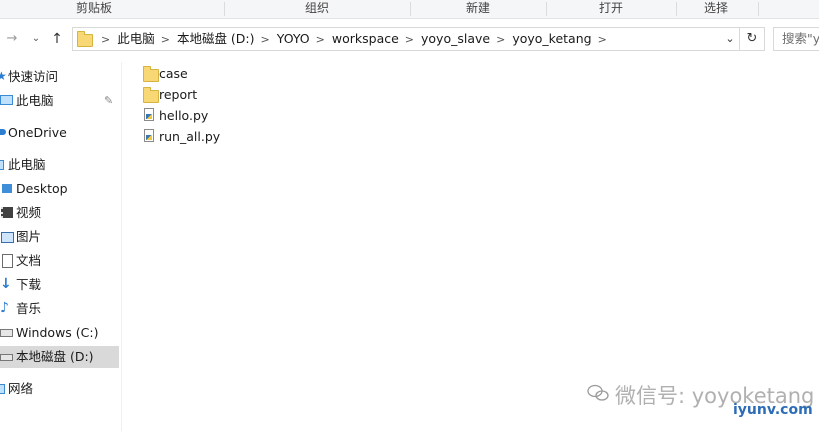  Describe the element at coordinates (7, 261) in the screenshot. I see `documents-icon` at that location.